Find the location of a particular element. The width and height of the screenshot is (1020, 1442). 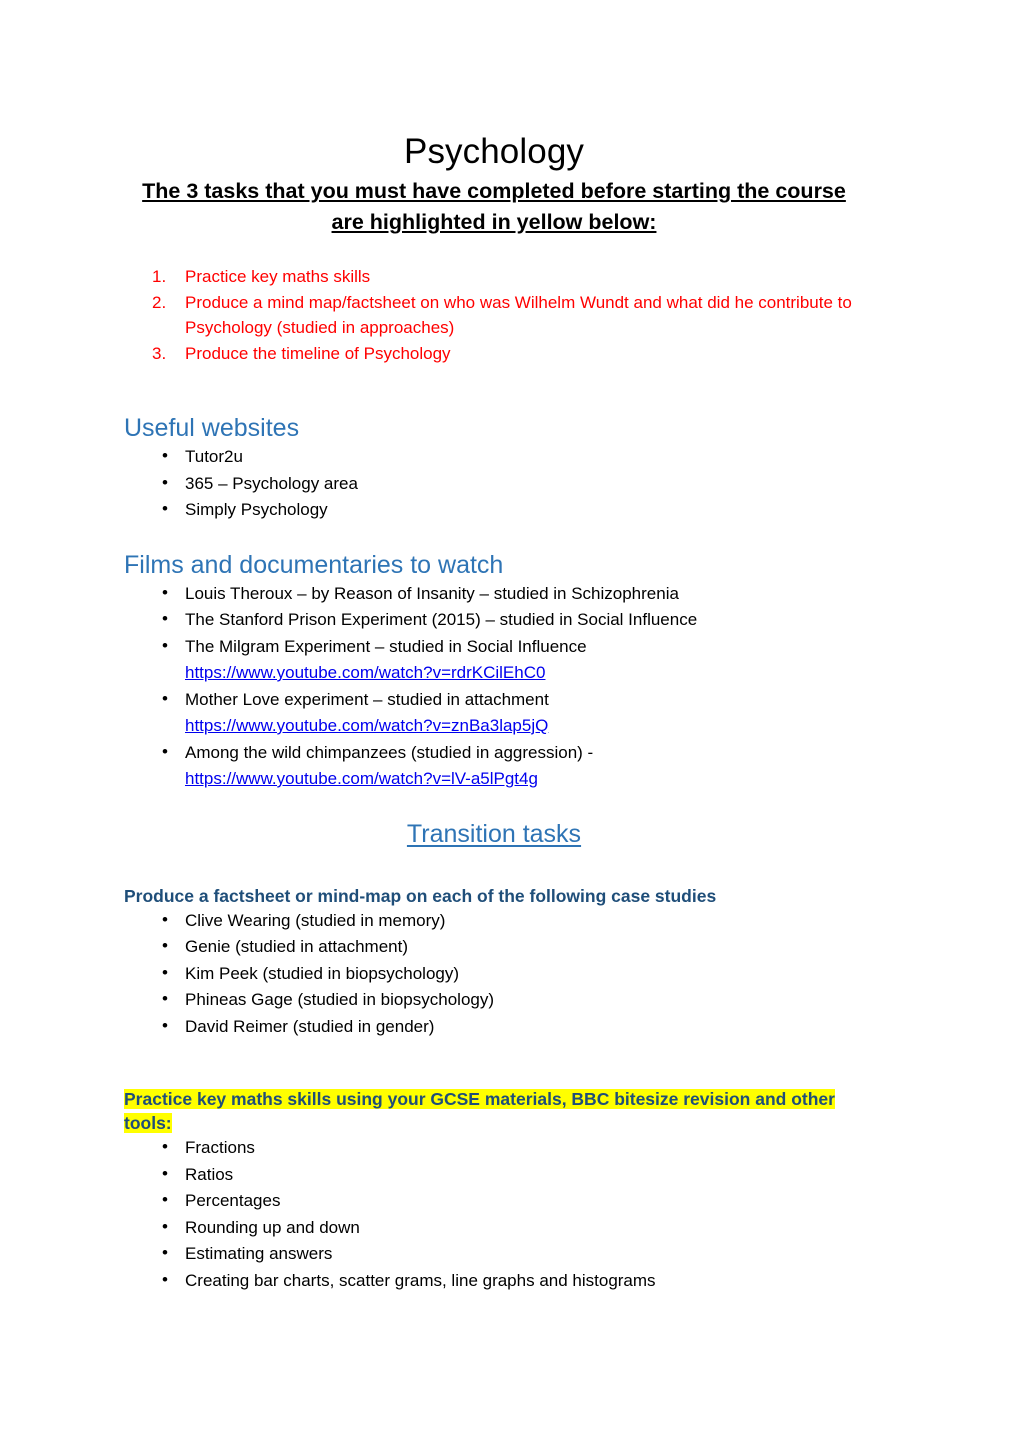

list-item-number: 3. is located at coordinates (159, 353).